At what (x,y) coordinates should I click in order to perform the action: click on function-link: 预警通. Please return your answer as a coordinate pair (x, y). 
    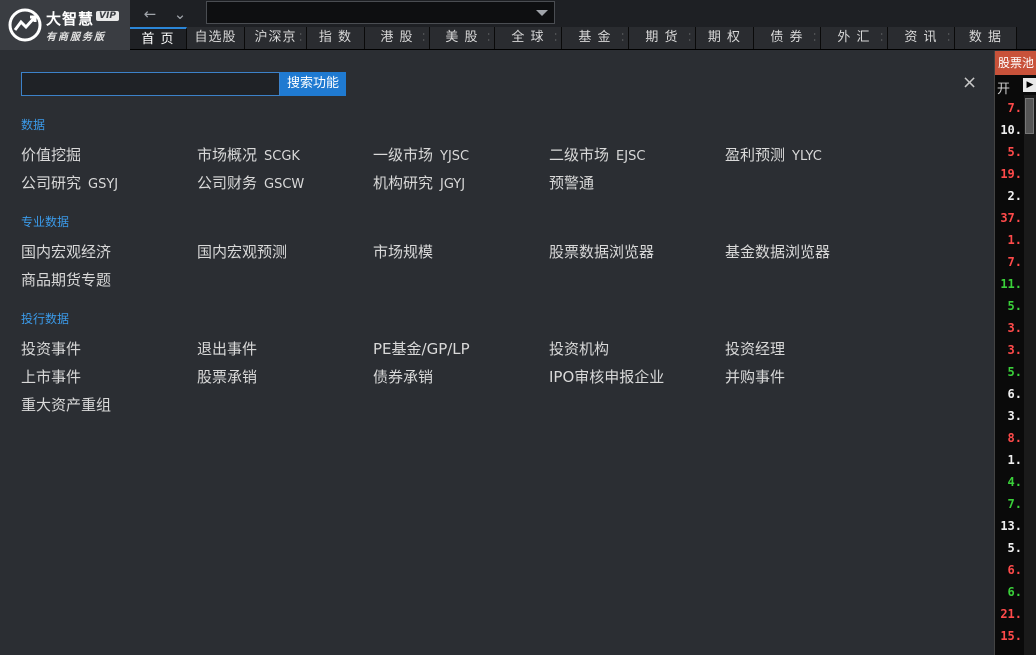
    Looking at the image, I should click on (571, 182).